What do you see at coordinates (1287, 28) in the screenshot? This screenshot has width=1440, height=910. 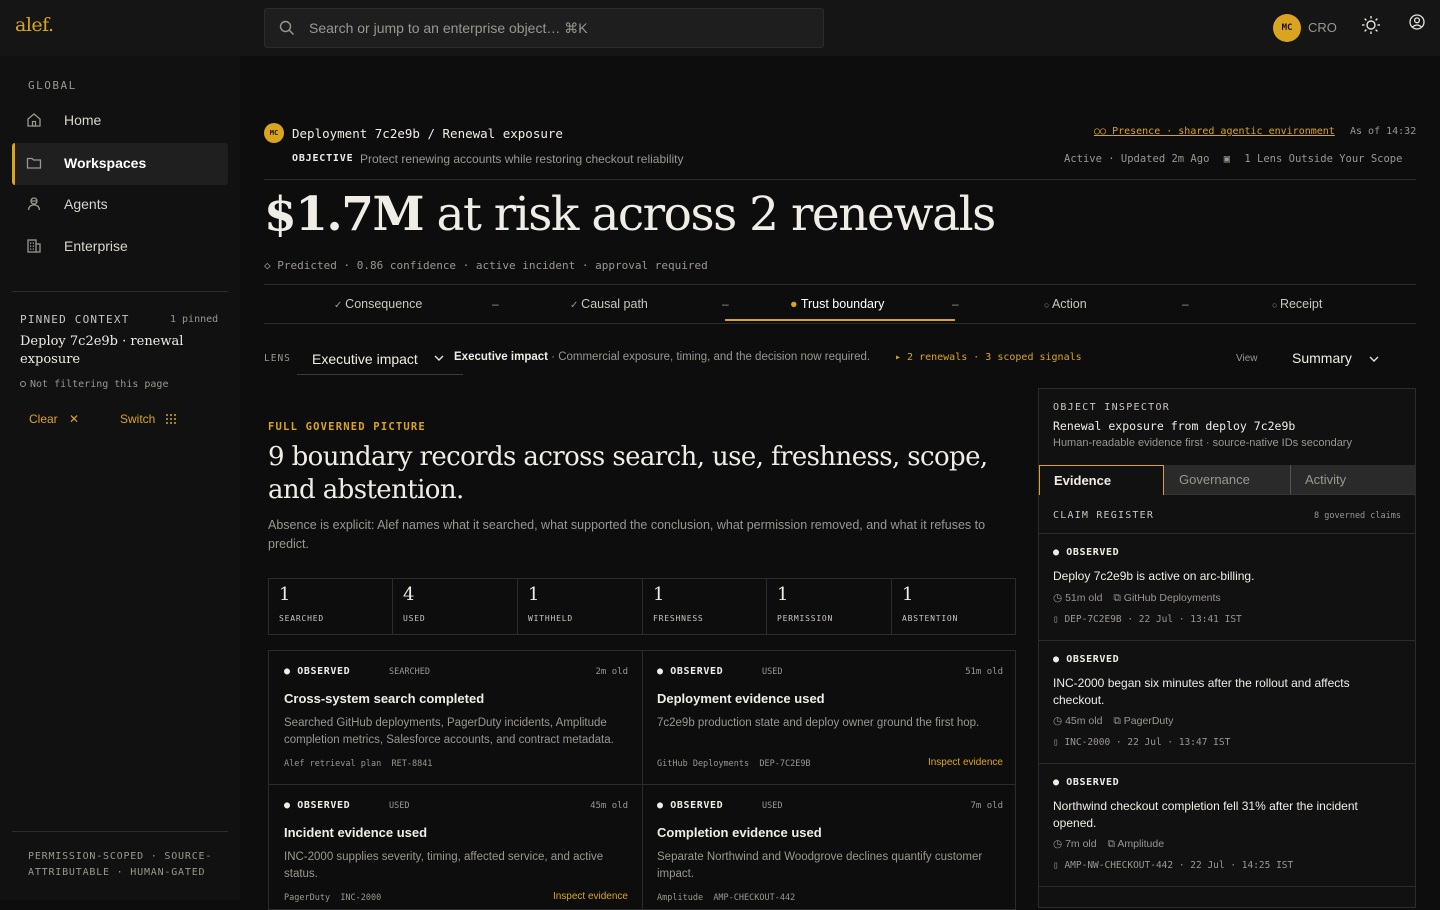 I see `avatar: MC` at bounding box center [1287, 28].